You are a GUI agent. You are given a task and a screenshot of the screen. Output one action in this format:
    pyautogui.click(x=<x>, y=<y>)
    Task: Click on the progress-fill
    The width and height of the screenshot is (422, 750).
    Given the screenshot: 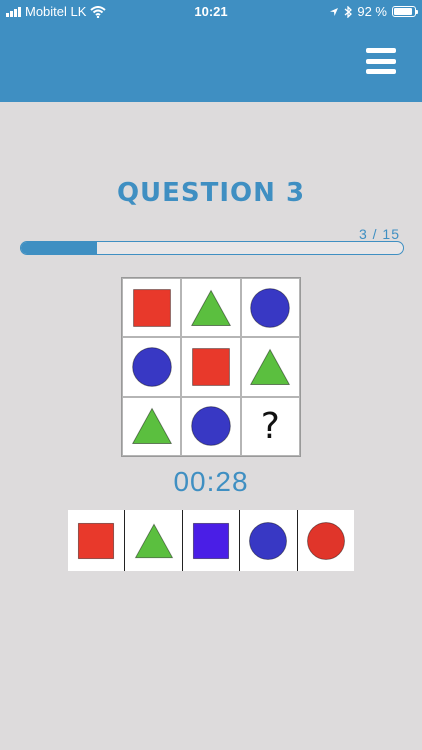 What is the action you would take?
    pyautogui.click(x=59, y=248)
    